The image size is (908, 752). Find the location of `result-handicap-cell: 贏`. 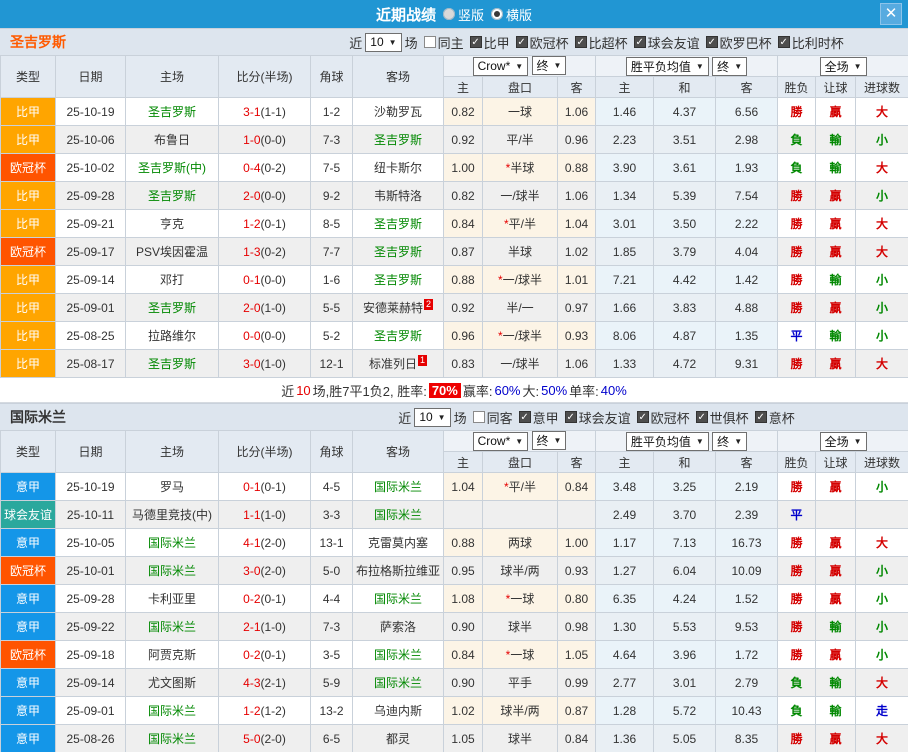

result-handicap-cell: 贏 is located at coordinates (836, 363).